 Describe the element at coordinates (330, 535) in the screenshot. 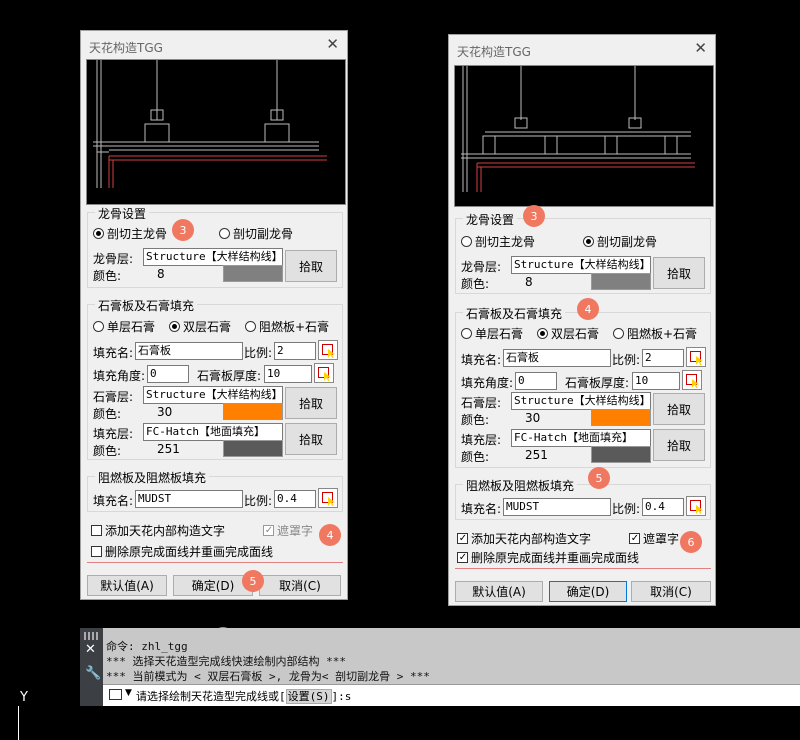

I see `annotation-badge: 4` at that location.